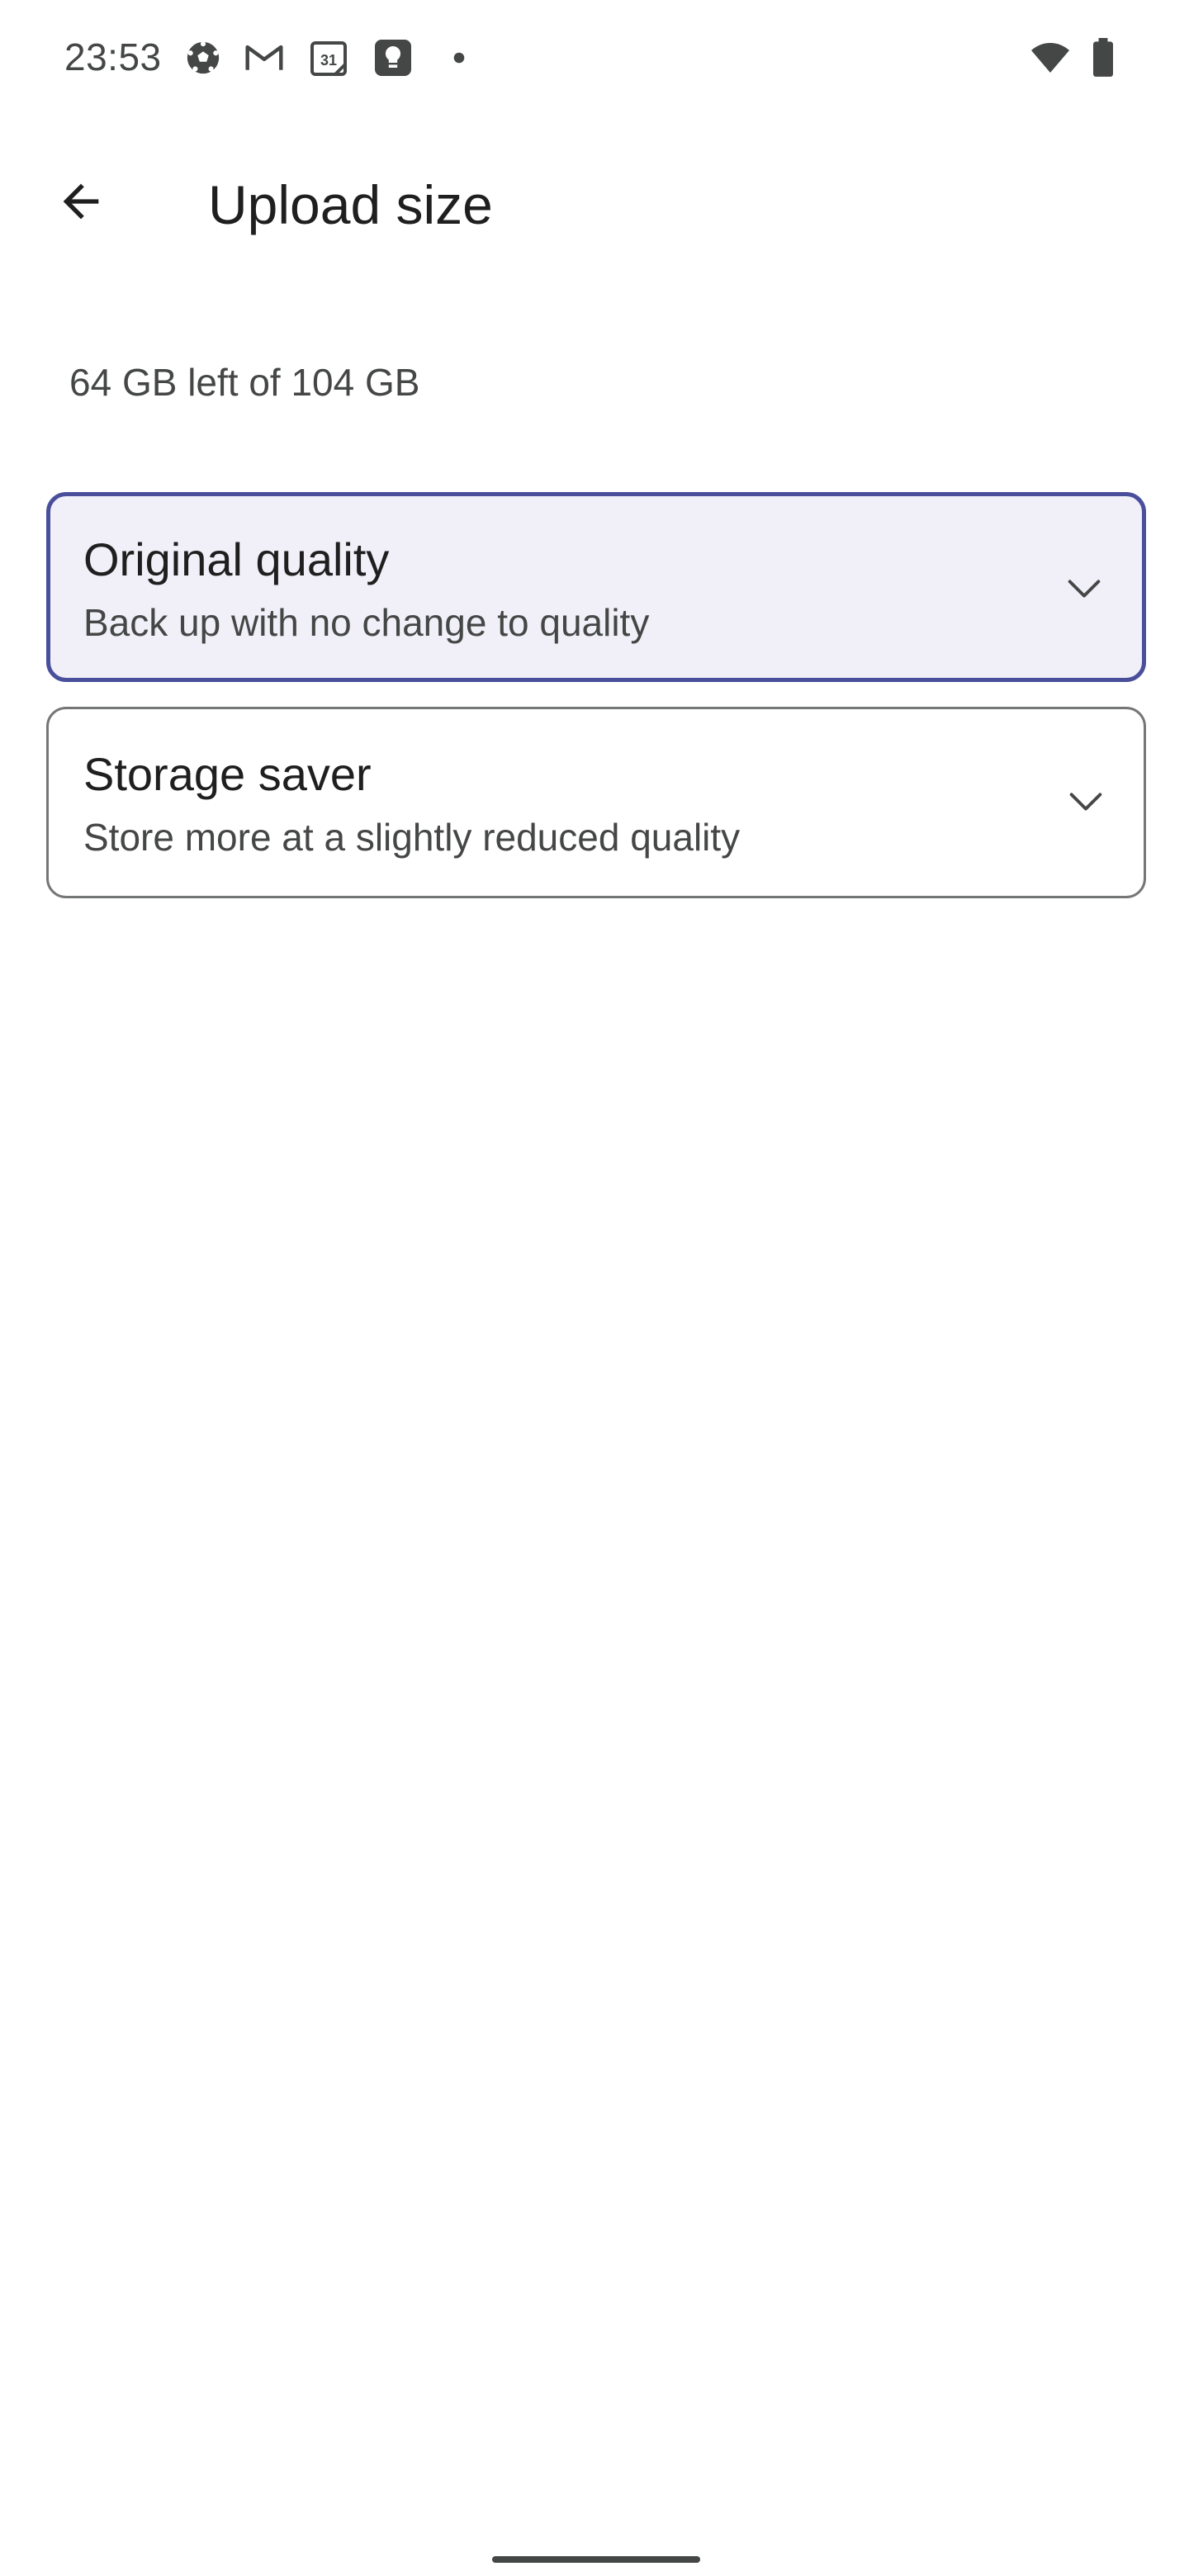 This screenshot has height=2576, width=1189. Describe the element at coordinates (594, 58) in the screenshot. I see `status-bar: 23:53 31` at that location.